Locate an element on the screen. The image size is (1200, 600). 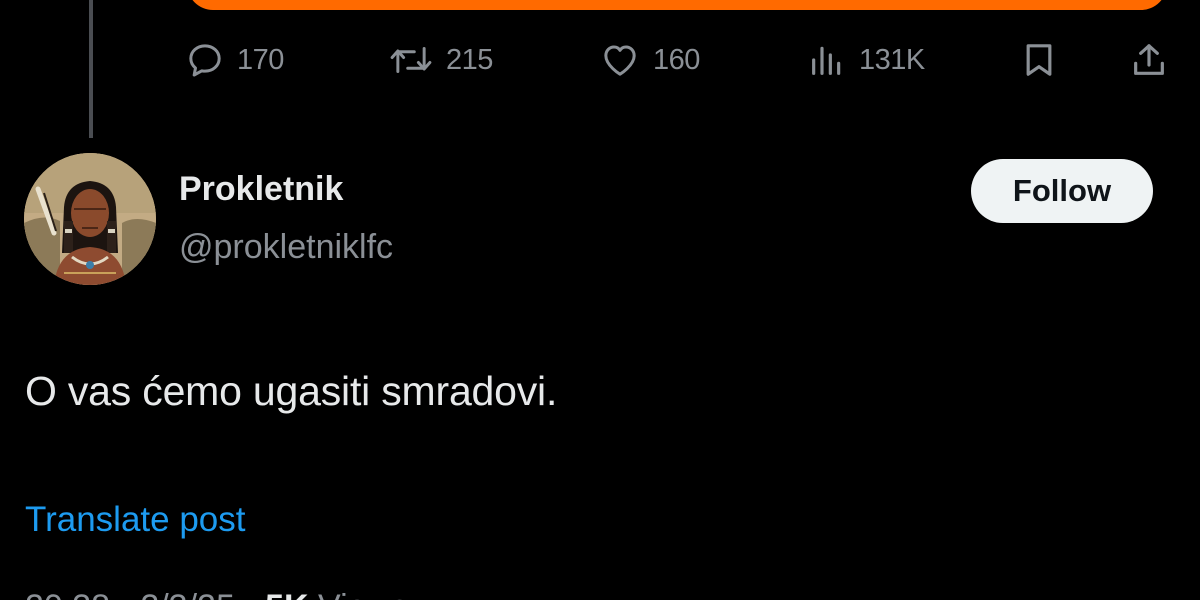
follow-button: Follow is located at coordinates (1062, 191).